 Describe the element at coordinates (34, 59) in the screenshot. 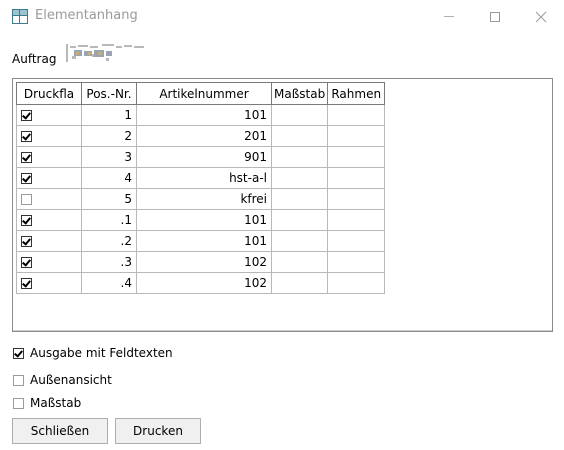

I see `auftrag-label: Auftrag` at that location.